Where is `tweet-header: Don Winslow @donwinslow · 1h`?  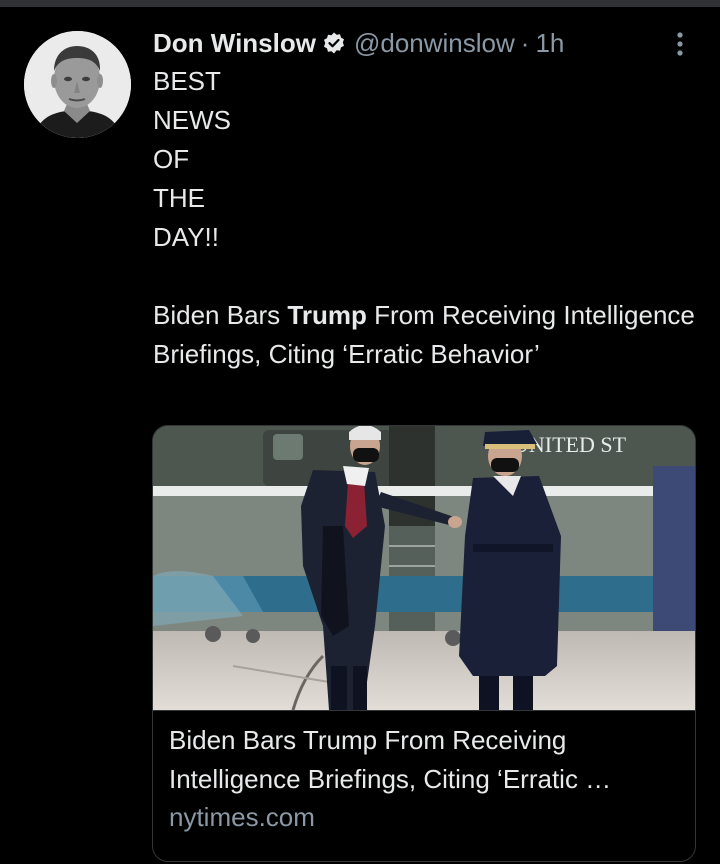
tweet-header: Don Winslow @donwinslow · 1h is located at coordinates (425, 43).